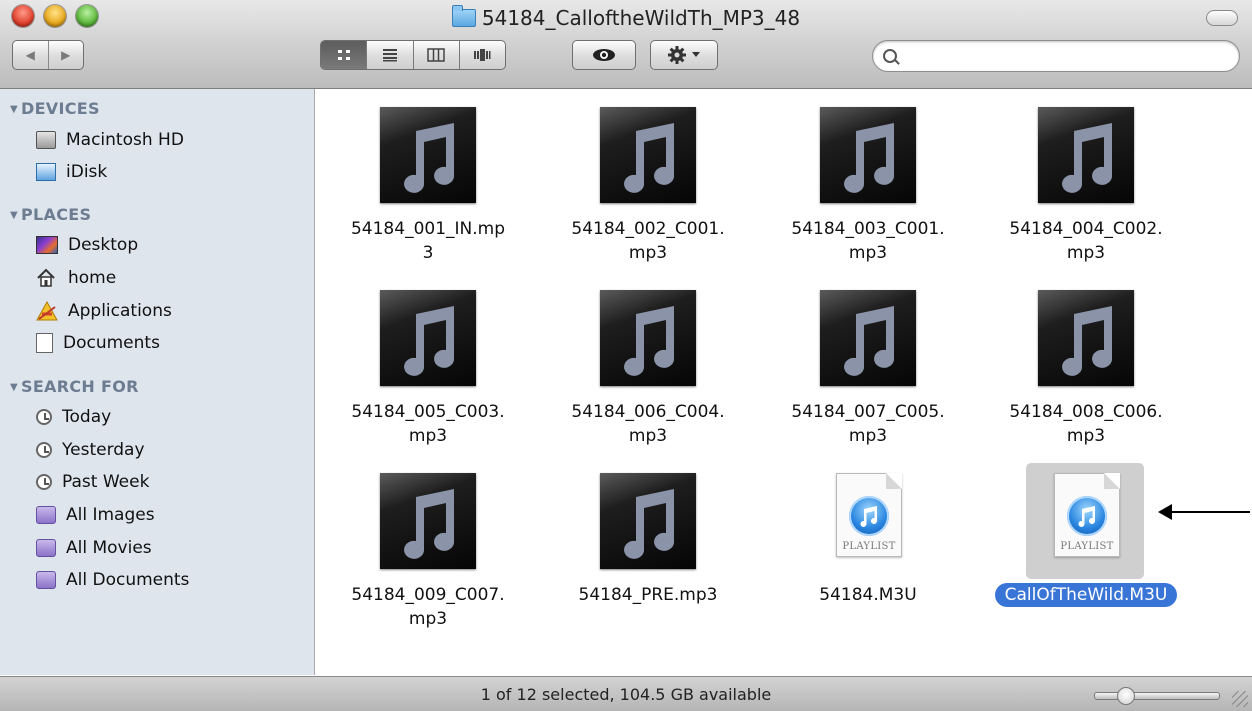 This screenshot has height=711, width=1252. I want to click on sidebar-item-all-documents: All Documents, so click(171, 580).